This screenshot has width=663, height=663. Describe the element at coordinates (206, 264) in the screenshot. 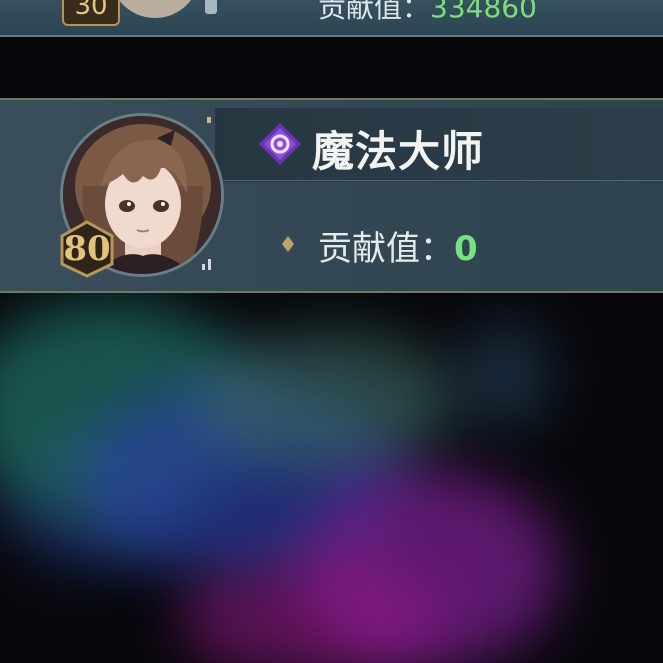

I see `signal-icon` at that location.